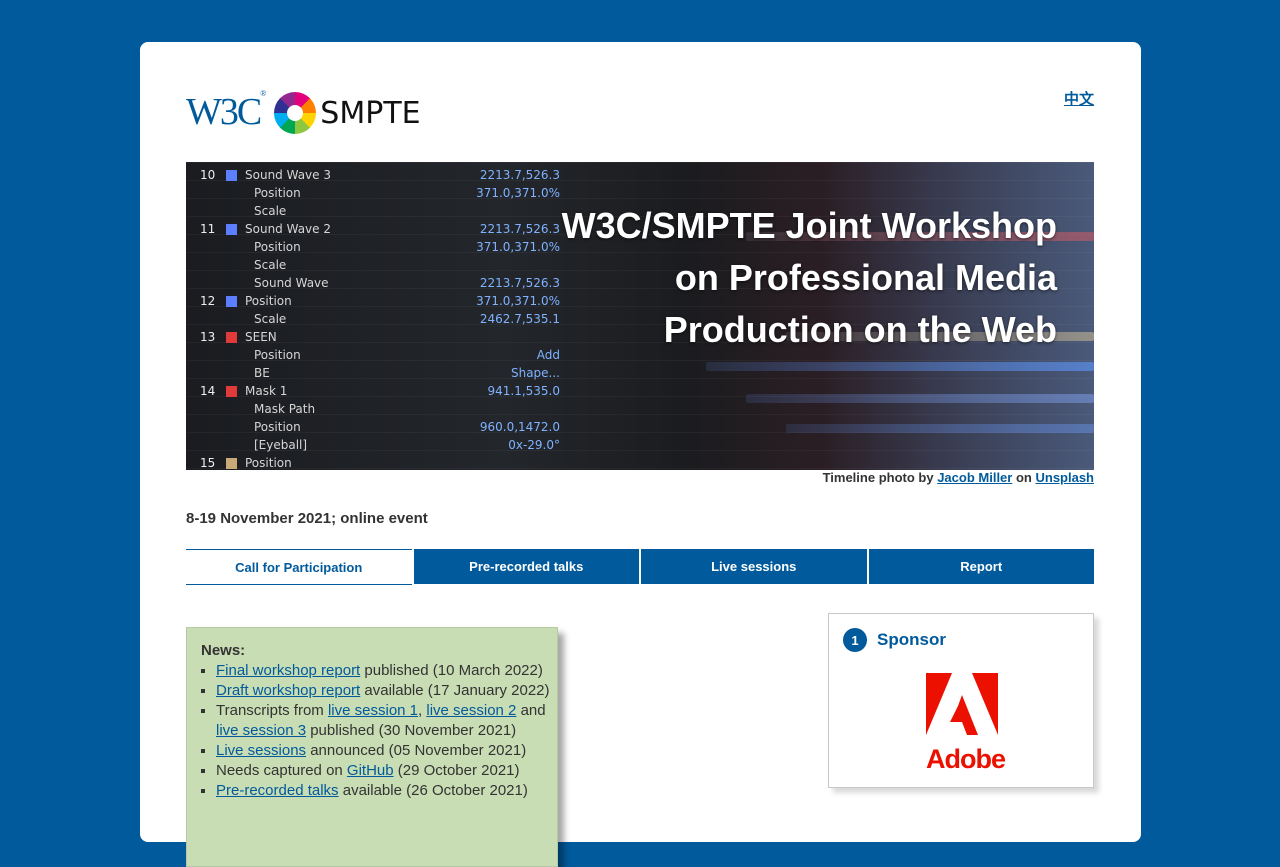  What do you see at coordinates (519, 427) in the screenshot?
I see `timeline-row-value: 960.0,1472.0` at bounding box center [519, 427].